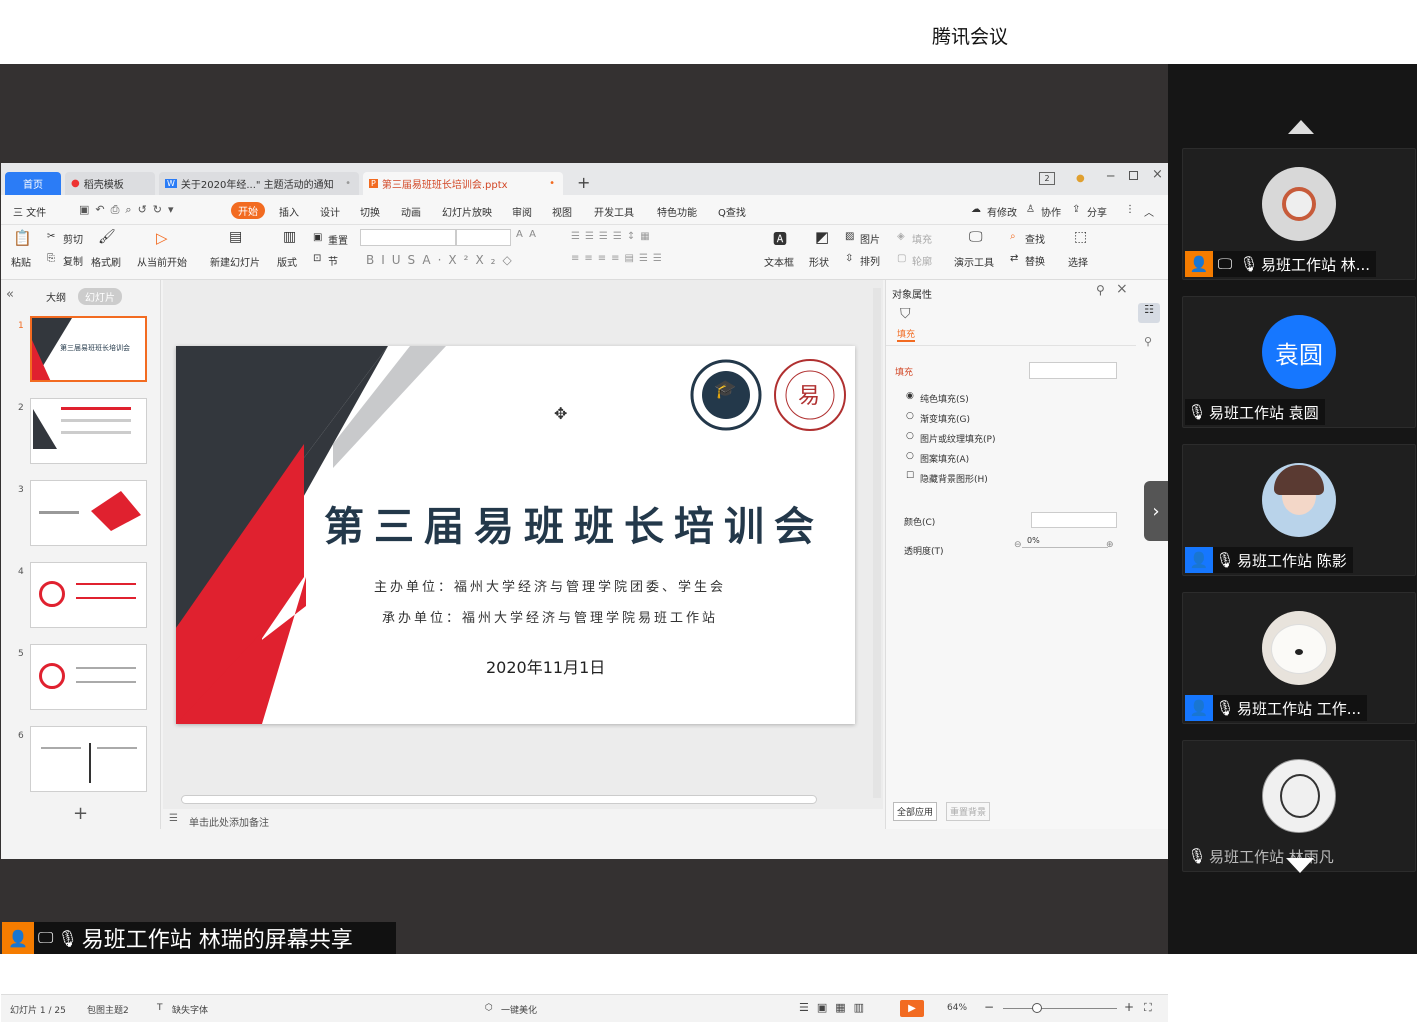 The width and height of the screenshot is (1417, 1022). I want to click on outline-button: 轮廓, so click(922, 260).